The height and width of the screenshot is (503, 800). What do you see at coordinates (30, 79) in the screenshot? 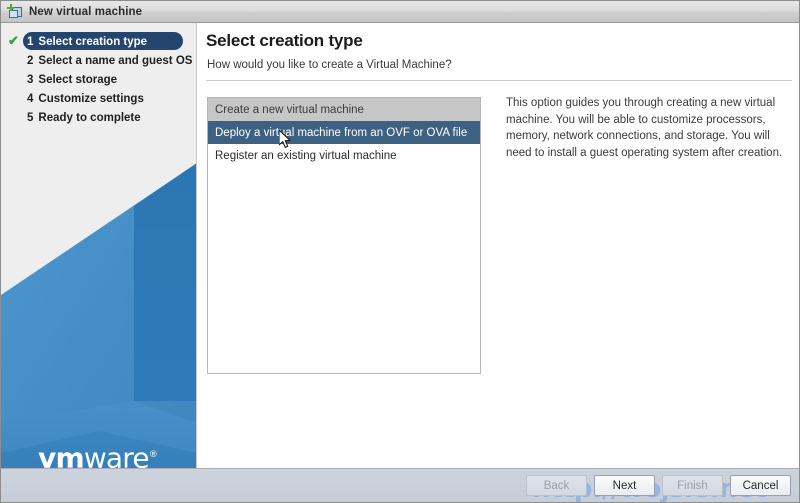
I see `sidebar-step-3-number: 3` at bounding box center [30, 79].